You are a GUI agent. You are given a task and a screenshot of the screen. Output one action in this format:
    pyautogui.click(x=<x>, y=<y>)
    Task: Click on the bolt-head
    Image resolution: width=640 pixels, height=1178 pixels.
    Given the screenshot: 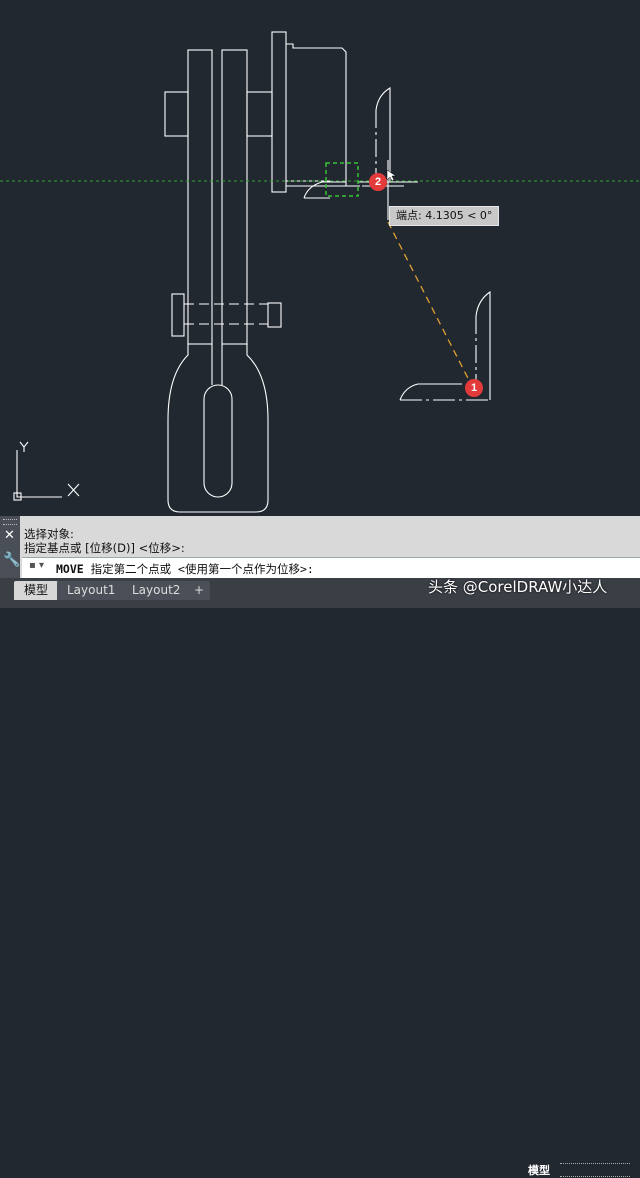 What is the action you would take?
    pyautogui.click(x=178, y=315)
    